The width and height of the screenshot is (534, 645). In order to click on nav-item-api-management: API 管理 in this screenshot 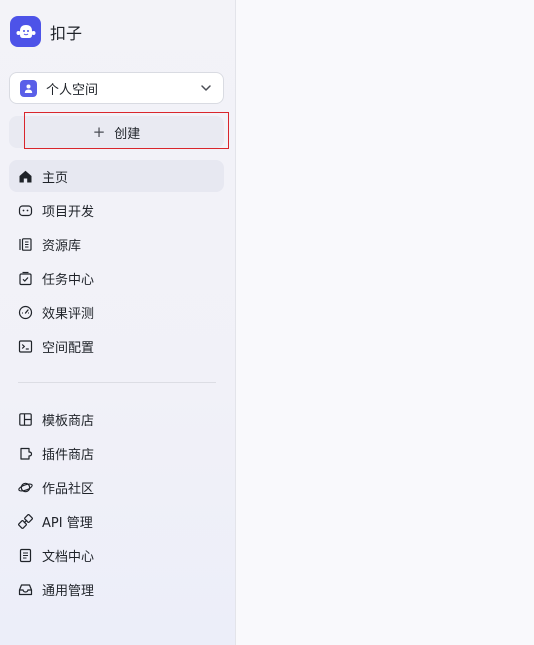, I will do `click(116, 521)`.